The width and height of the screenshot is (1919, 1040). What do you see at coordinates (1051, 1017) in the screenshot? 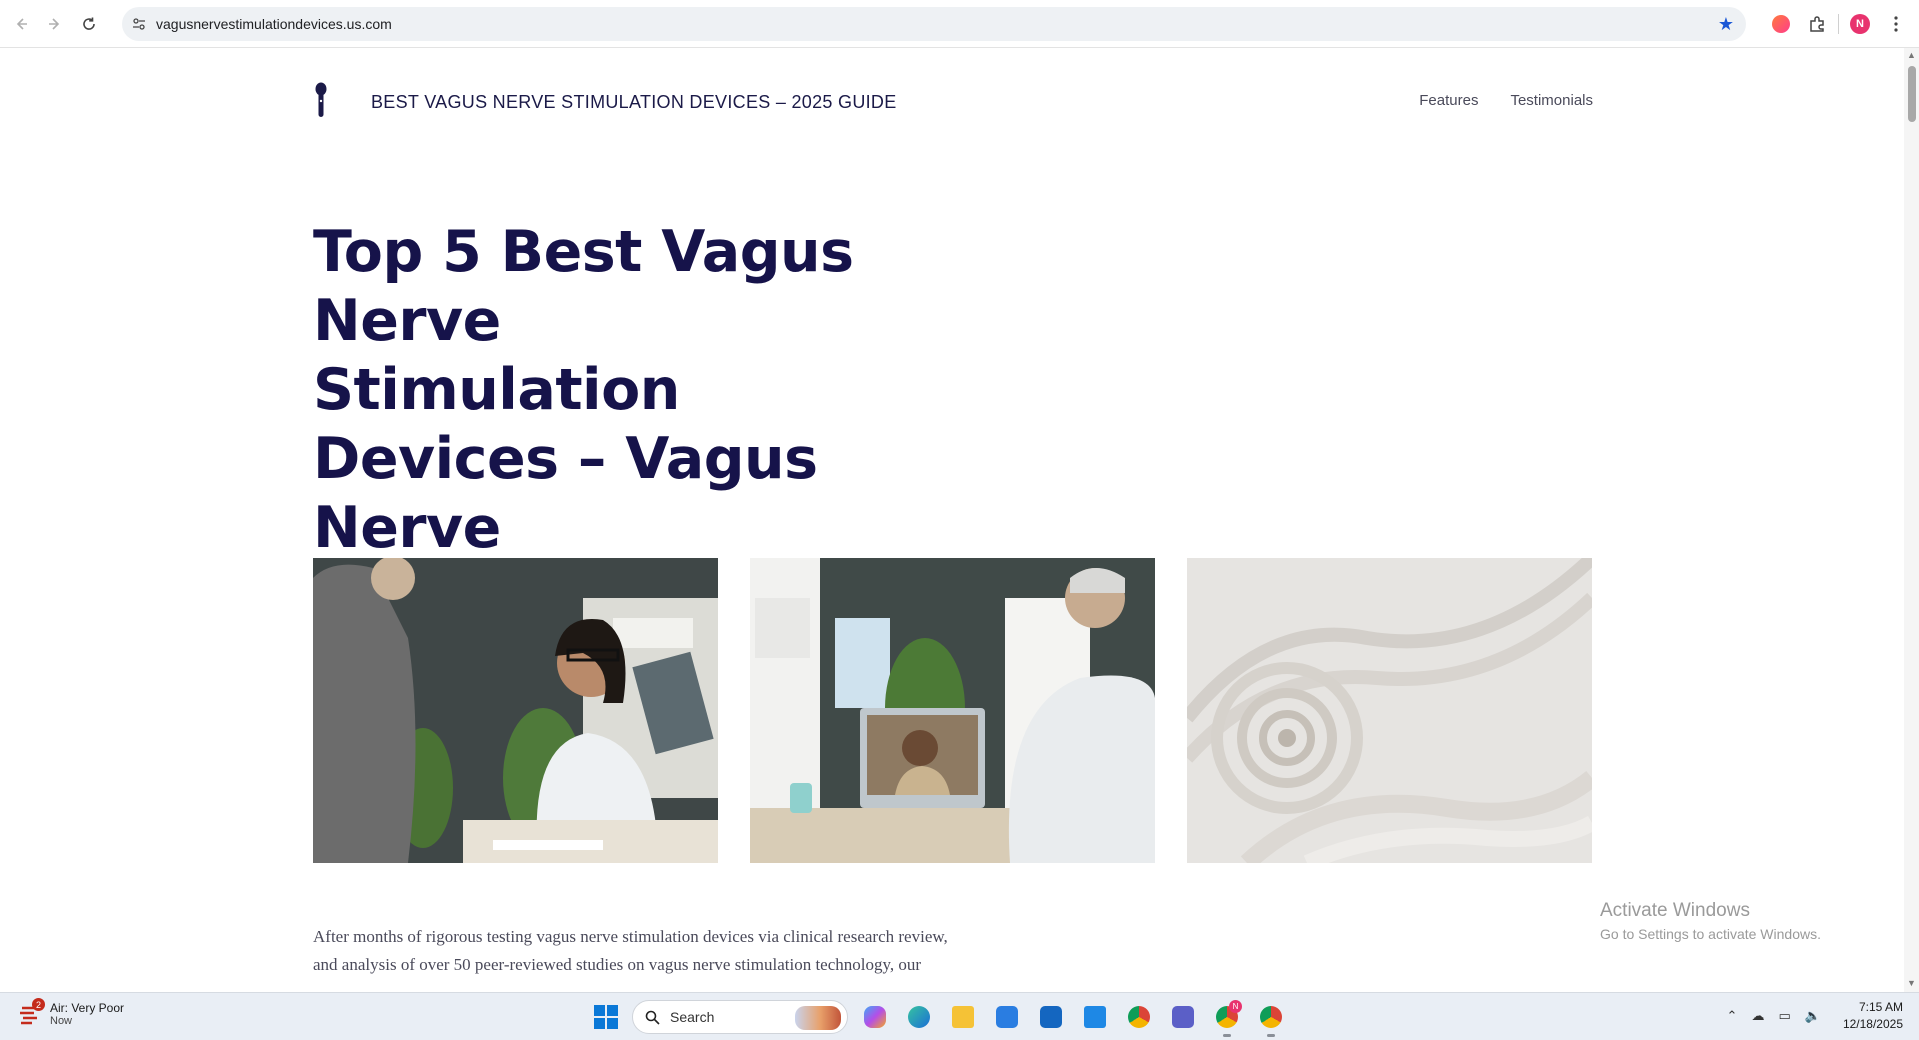
I see `outlook-icon` at bounding box center [1051, 1017].